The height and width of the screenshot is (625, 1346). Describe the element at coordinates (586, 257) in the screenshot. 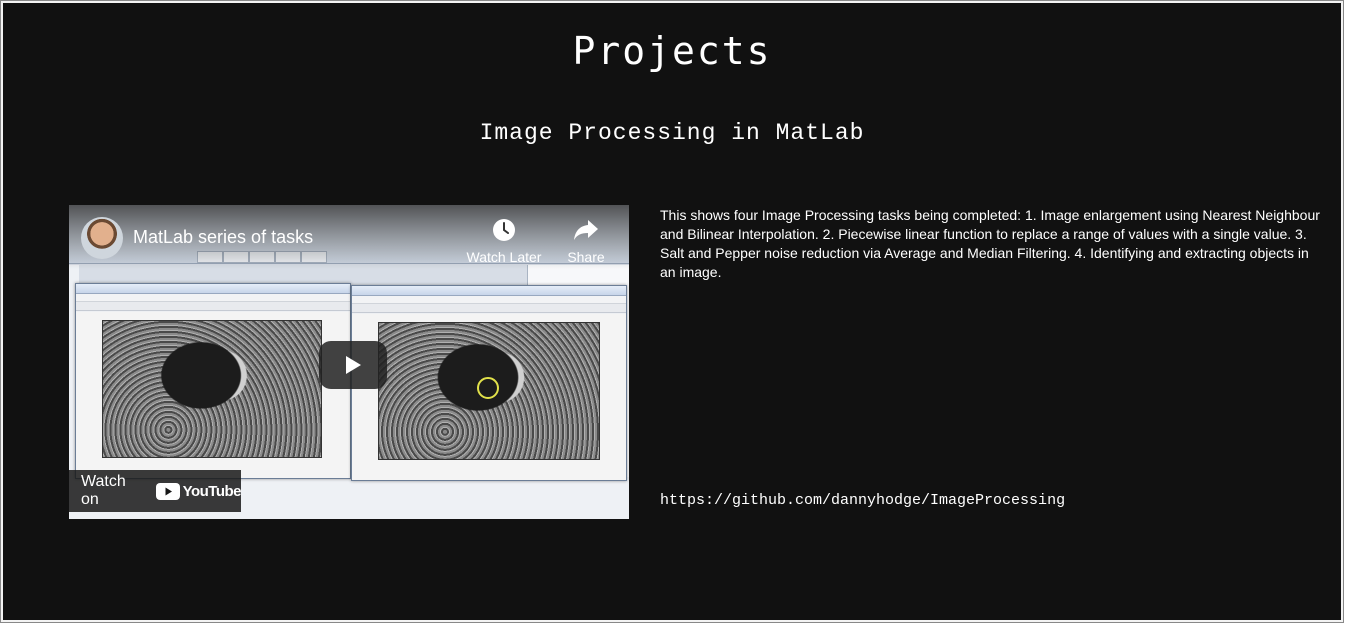

I see `share-label: Share` at that location.